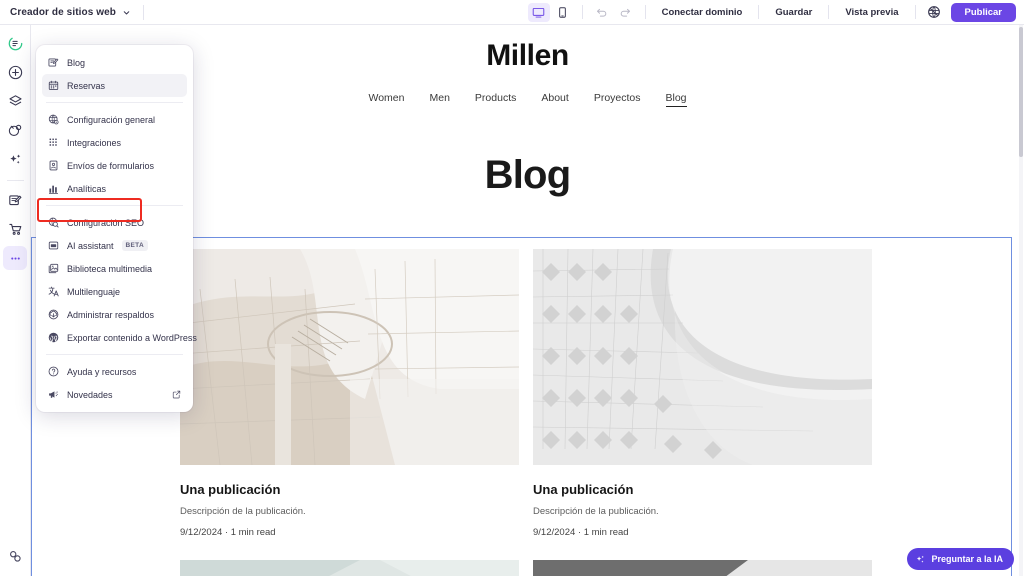 The width and height of the screenshot is (1024, 576). Describe the element at coordinates (90, 394) in the screenshot. I see `menu-item-label: Novedades` at that location.